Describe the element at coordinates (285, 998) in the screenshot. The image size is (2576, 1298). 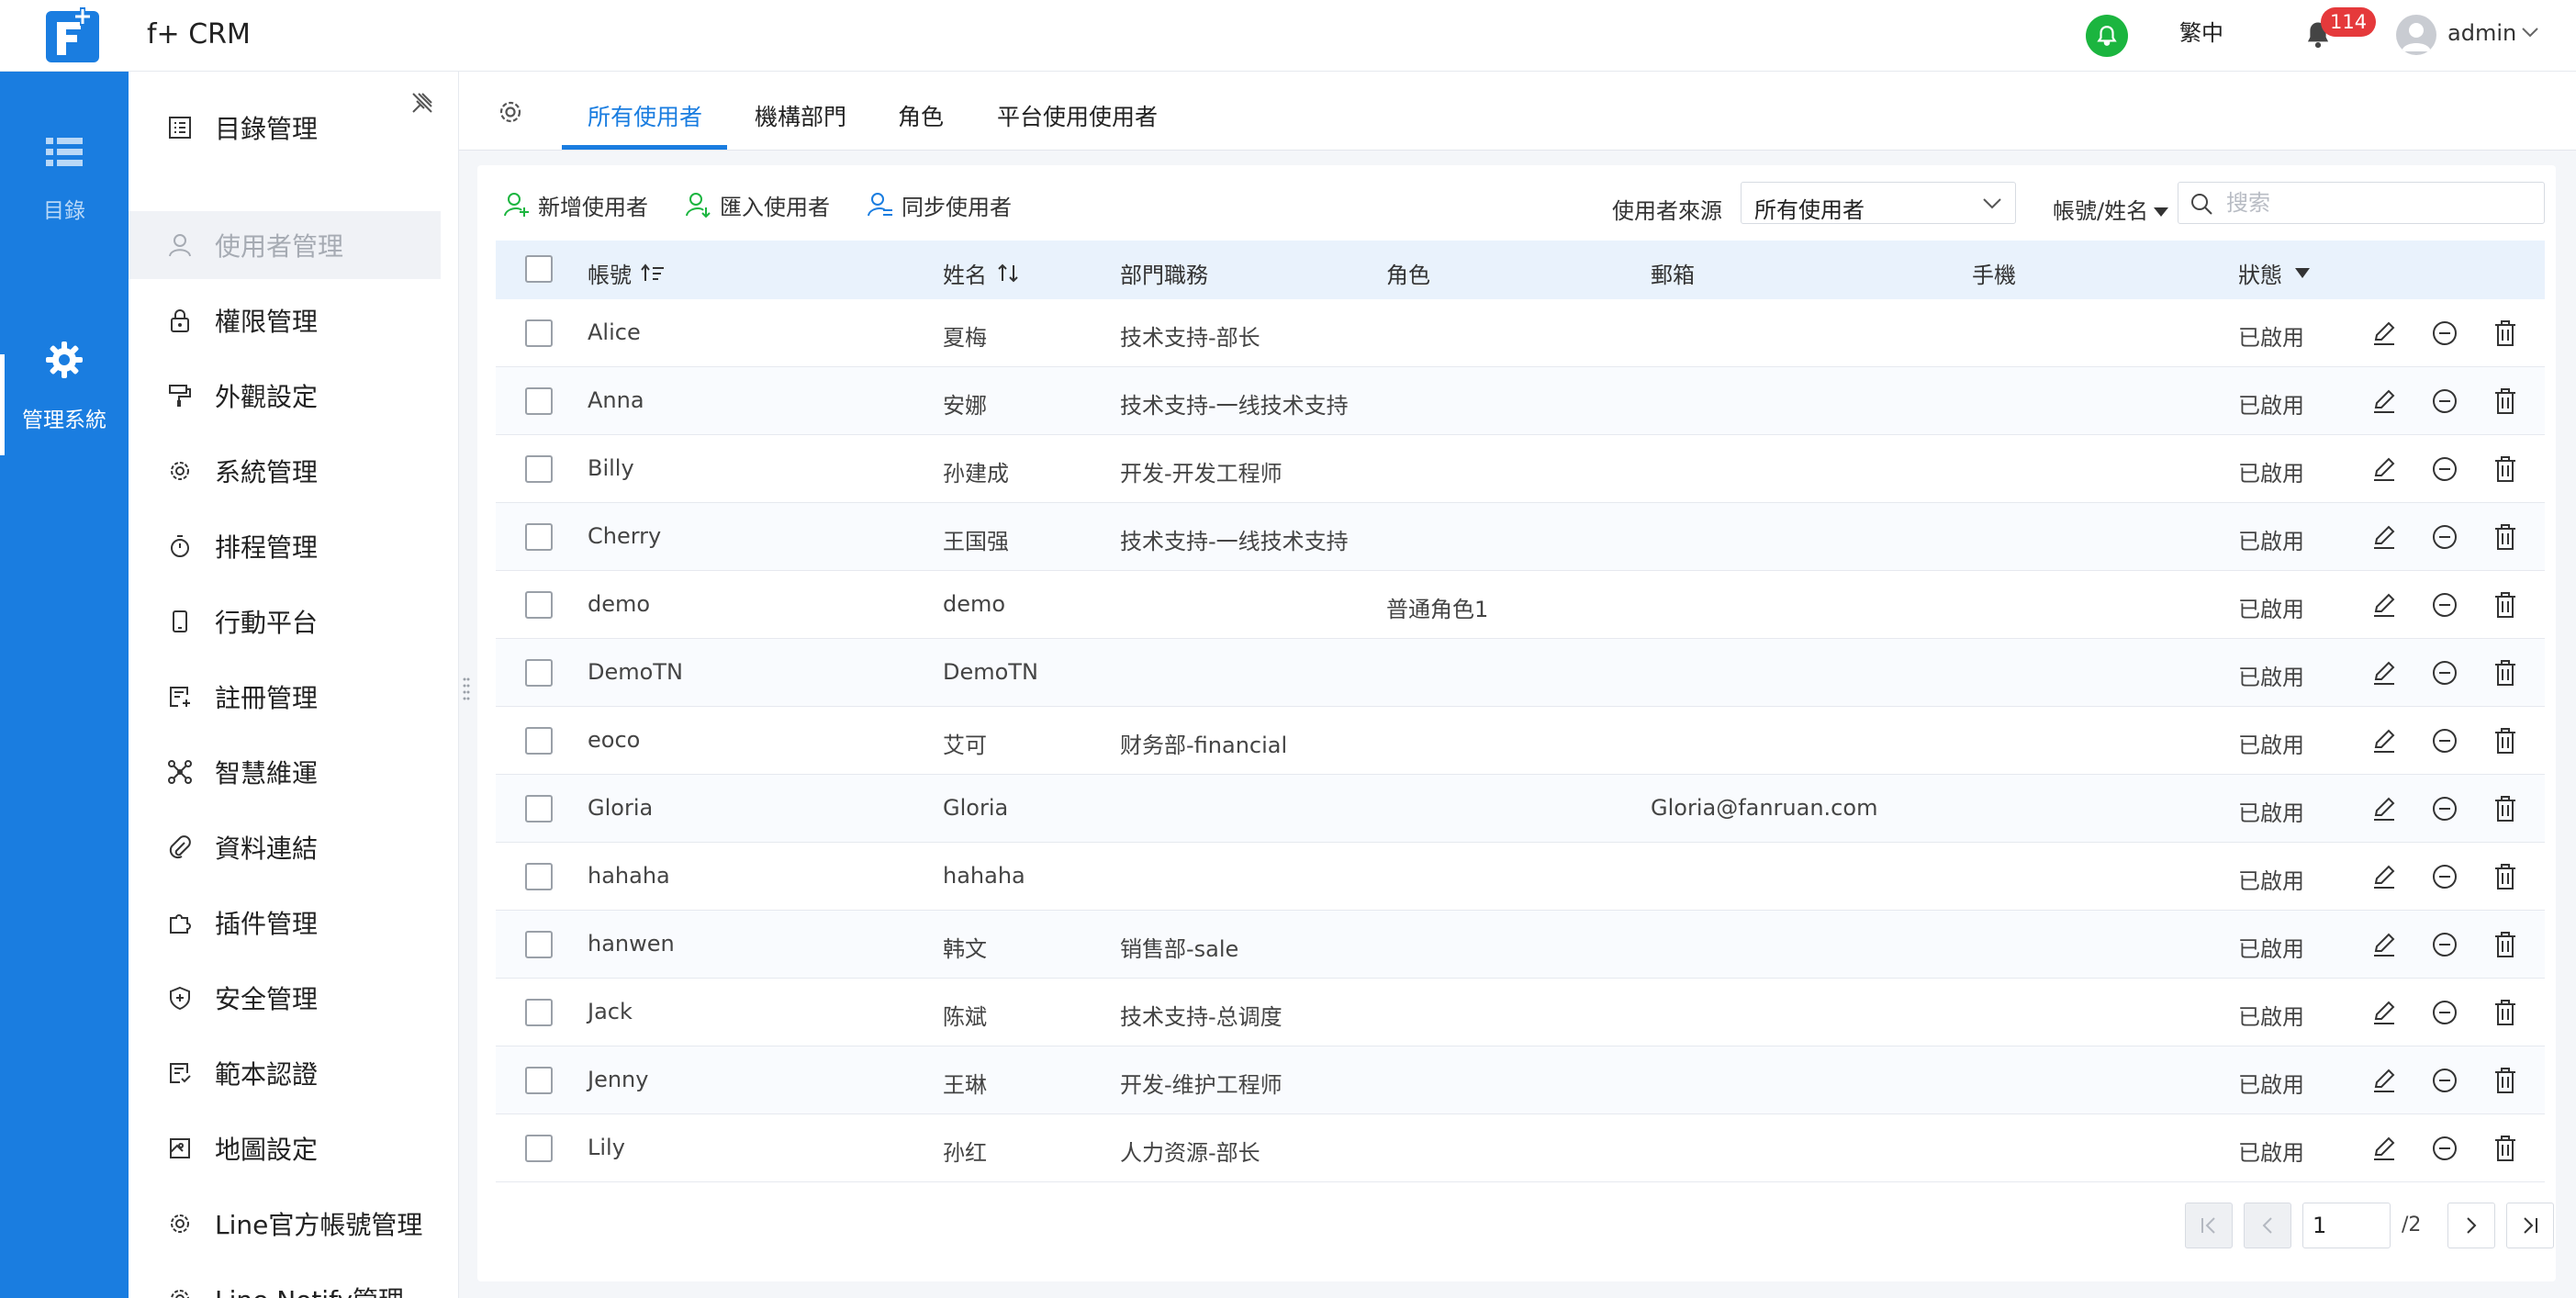
I see `sidebar-item-security: 安全管理` at that location.